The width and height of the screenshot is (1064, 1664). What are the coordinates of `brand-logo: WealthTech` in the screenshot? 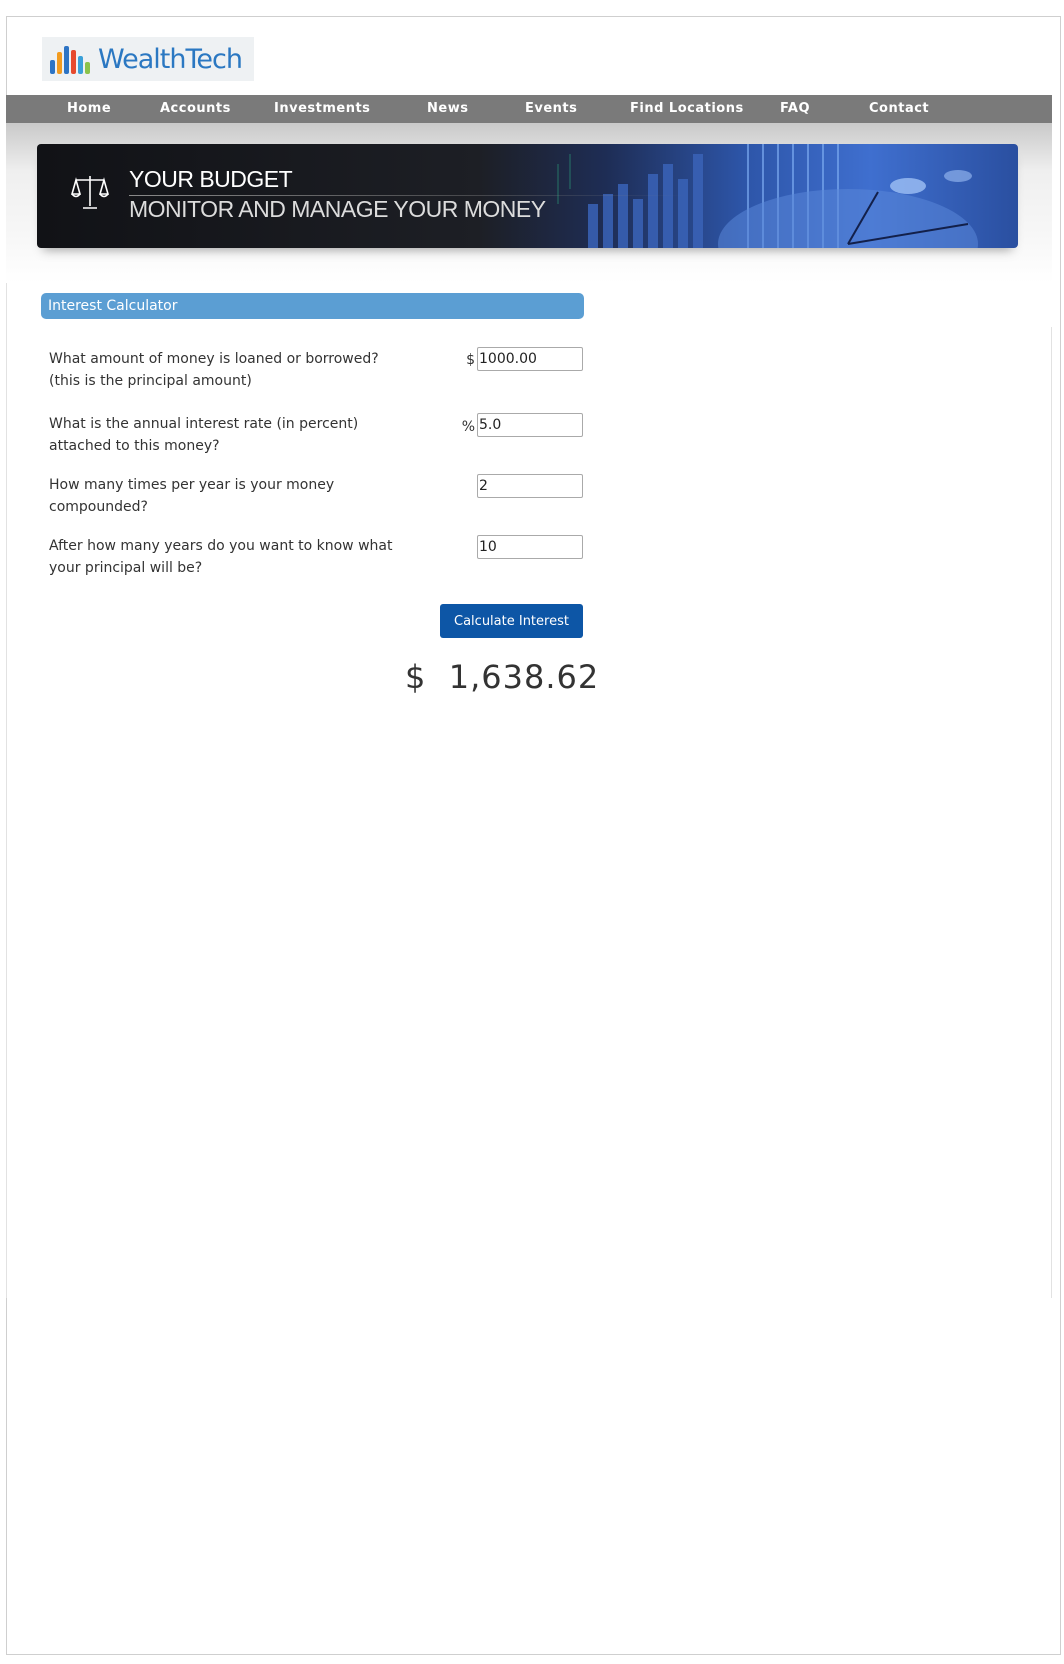 It's located at (148, 59).